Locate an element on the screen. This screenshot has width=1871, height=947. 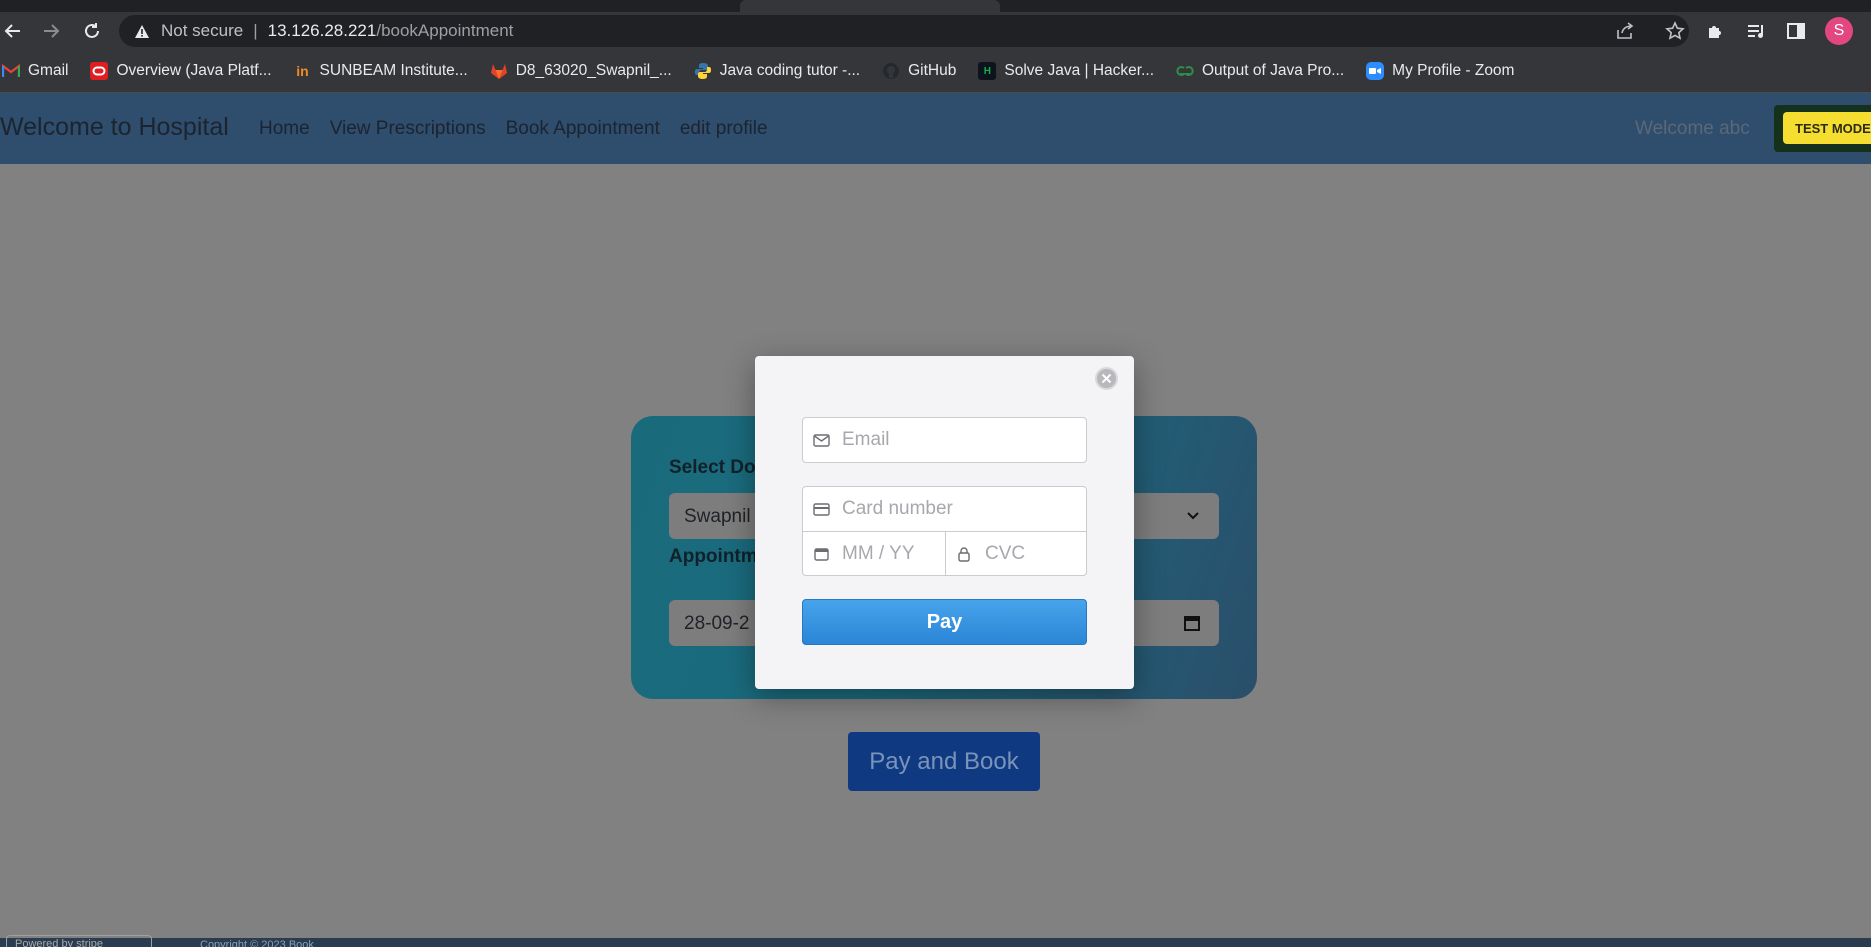
stripe-checkout-modal: Email Card number MM / YY CVC Pay is located at coordinates (944, 522).